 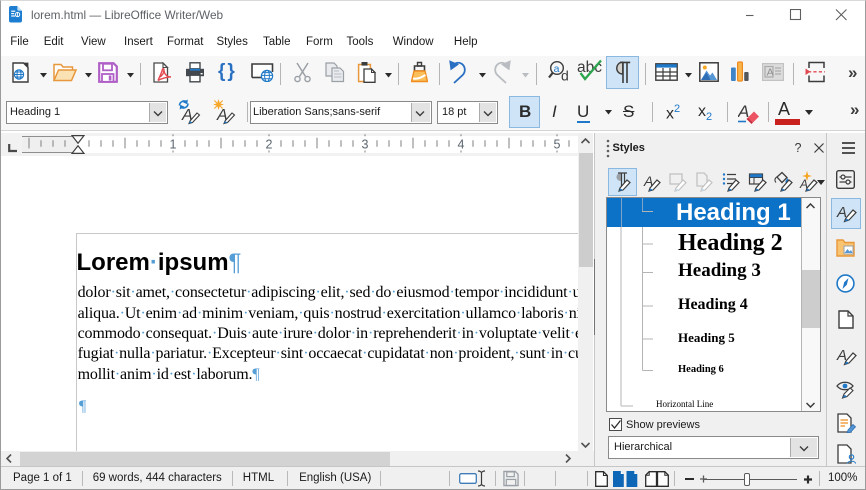 I want to click on svg-text: 2, so click(x=269, y=144).